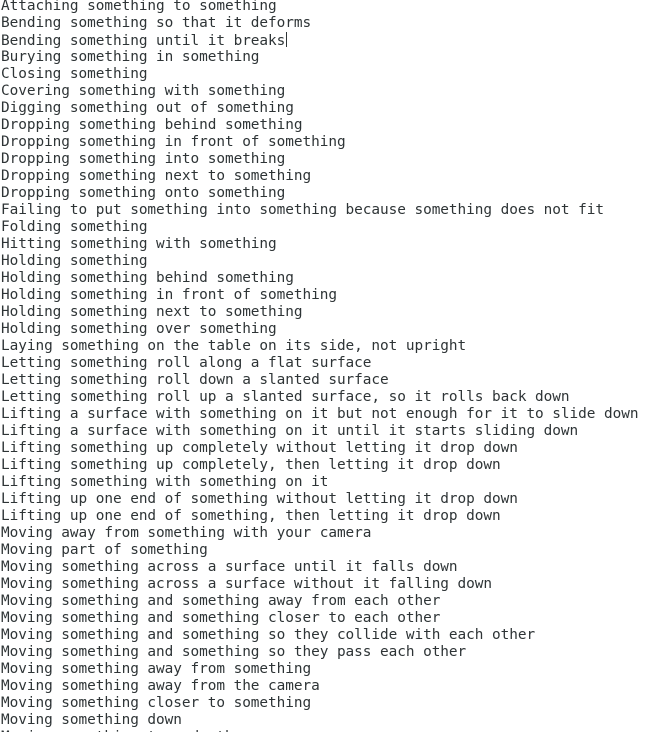 This screenshot has width=666, height=732. I want to click on text-line-content: Covering something with something, so click(143, 91).